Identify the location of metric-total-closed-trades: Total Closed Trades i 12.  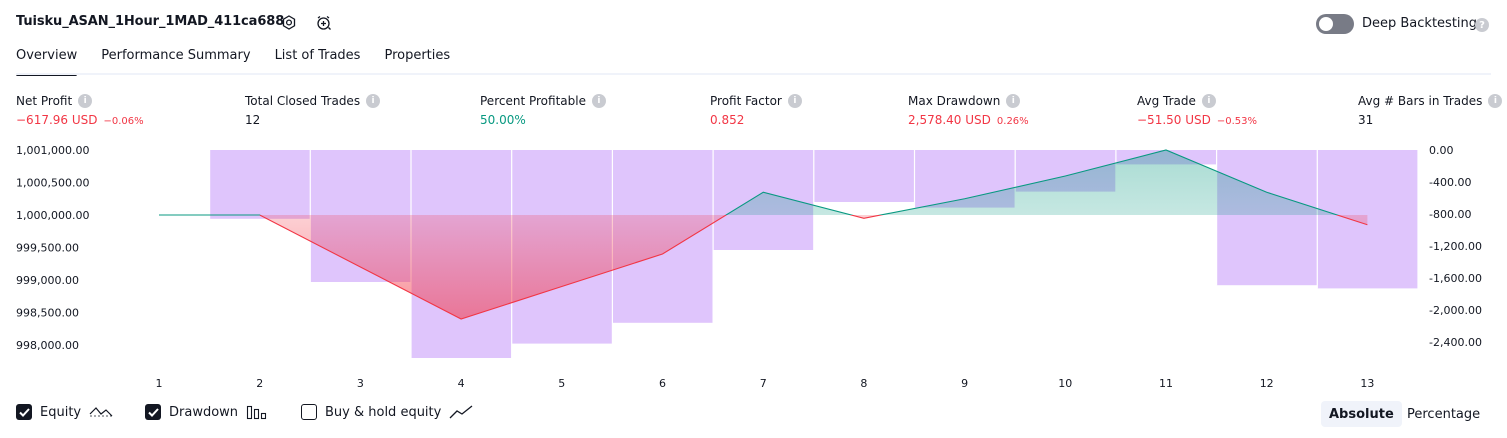
(313, 110).